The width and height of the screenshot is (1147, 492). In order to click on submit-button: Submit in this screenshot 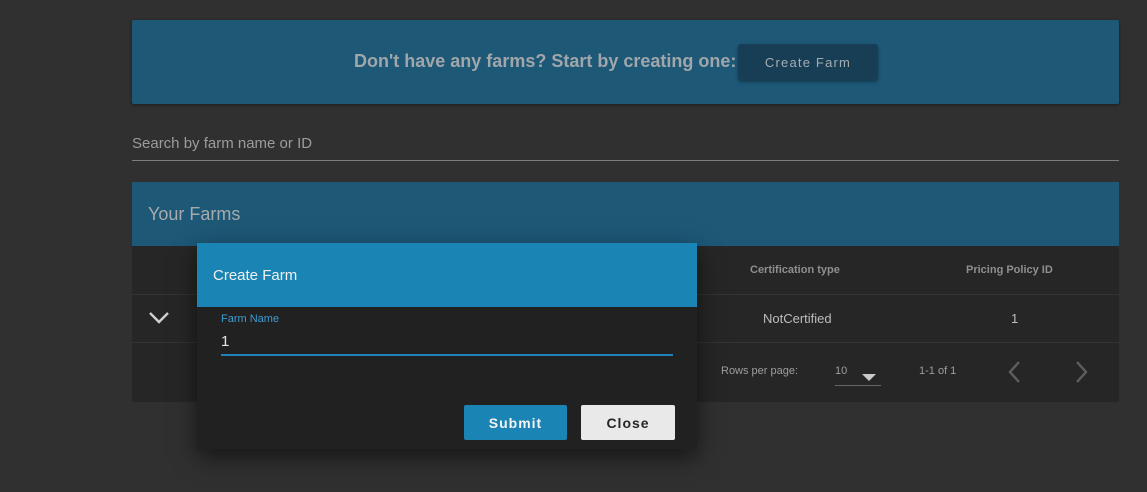, I will do `click(515, 422)`.